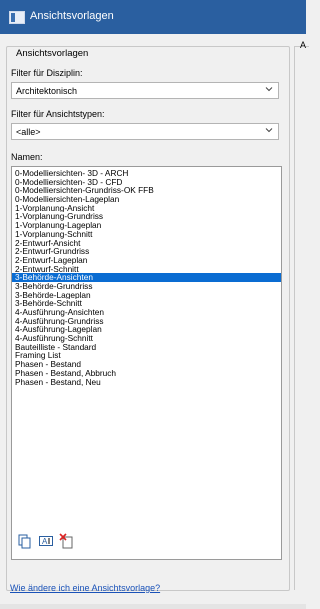 The height and width of the screenshot is (609, 320). I want to click on svg-text: A, so click(45, 541).